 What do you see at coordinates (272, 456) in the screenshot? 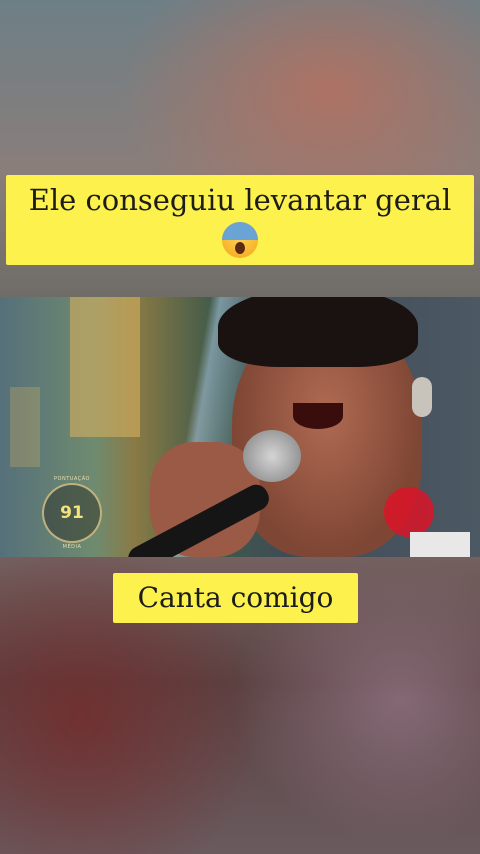
I see `microphone-icon` at bounding box center [272, 456].